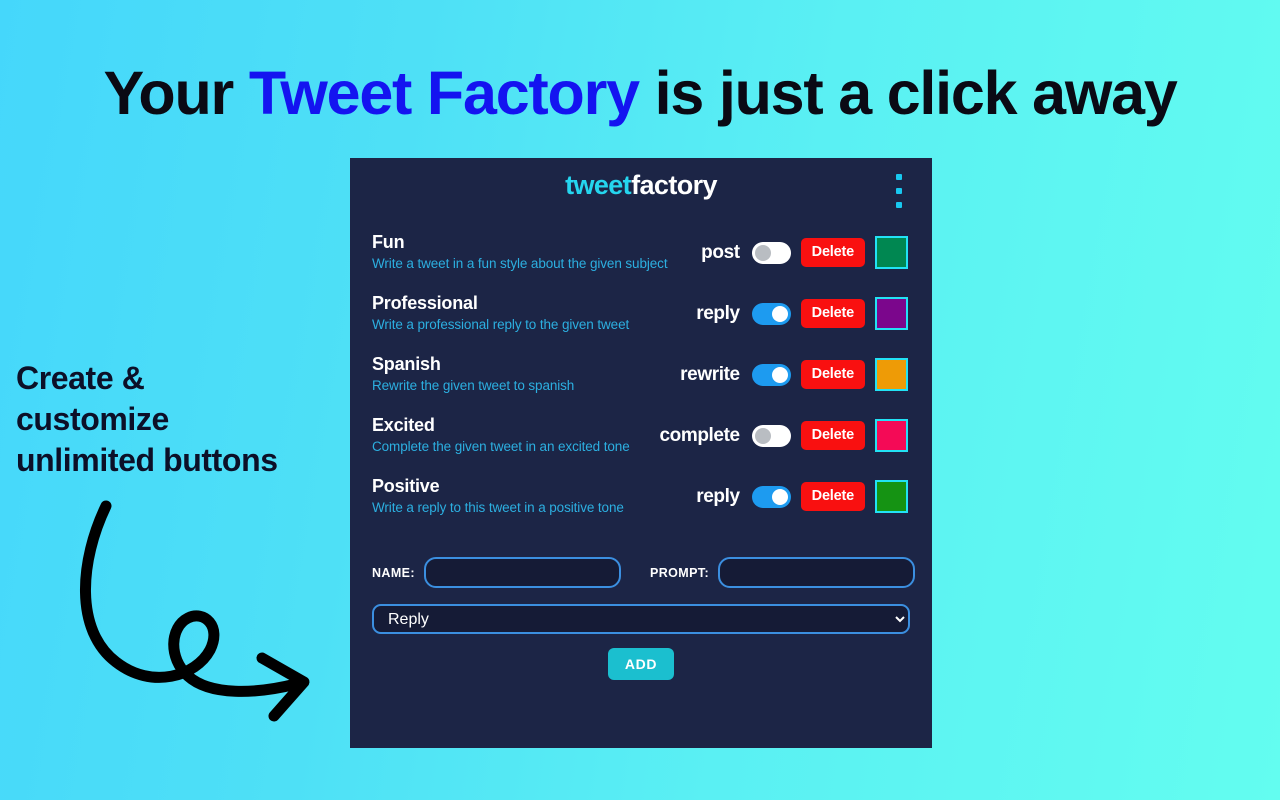  What do you see at coordinates (817, 572) in the screenshot?
I see `prompt-input` at bounding box center [817, 572].